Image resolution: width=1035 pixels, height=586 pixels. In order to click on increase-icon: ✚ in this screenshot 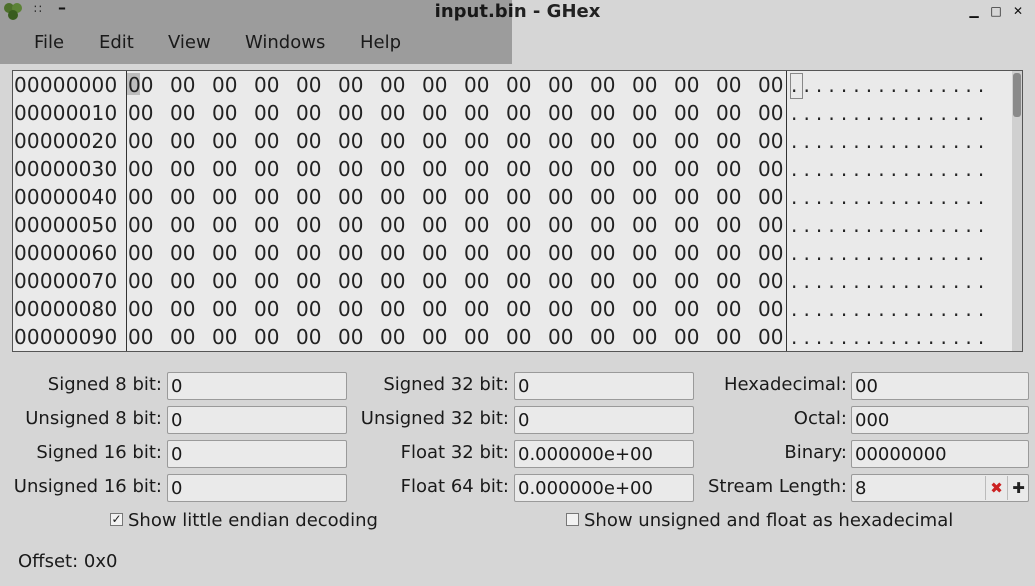, I will do `click(1018, 488)`.